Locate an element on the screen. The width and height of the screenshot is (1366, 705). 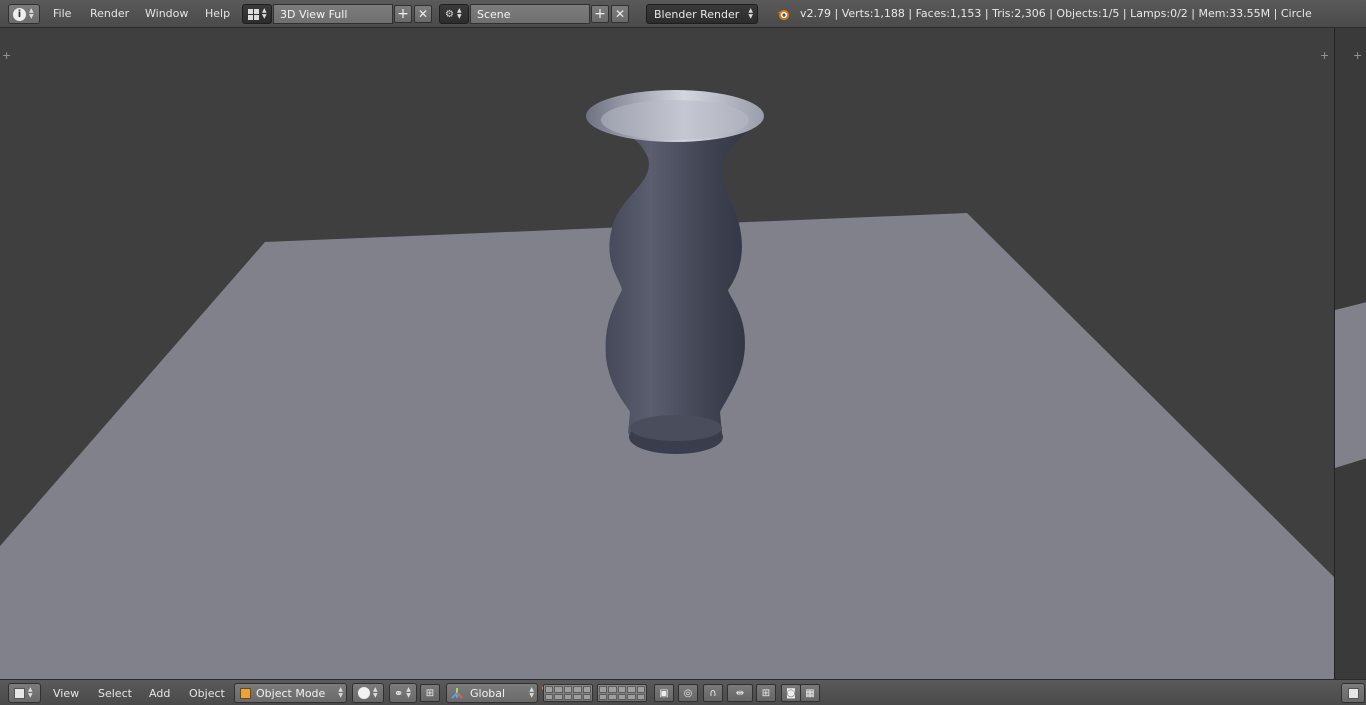
editor-type-button: i ▲ ▼ is located at coordinates (24, 14).